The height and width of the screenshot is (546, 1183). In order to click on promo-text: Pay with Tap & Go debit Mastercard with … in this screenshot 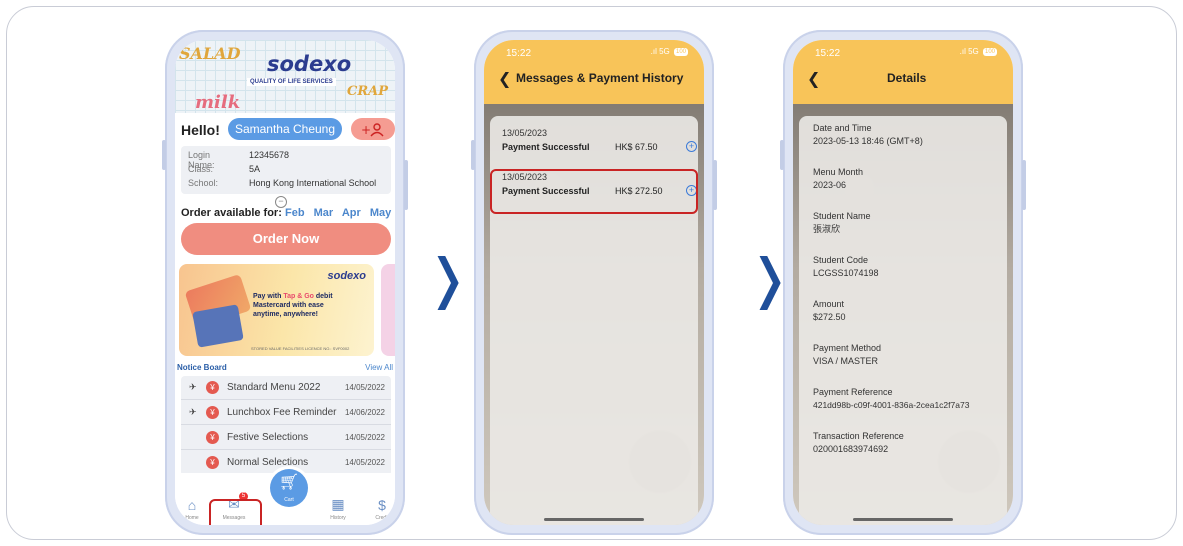, I will do `click(308, 305)`.